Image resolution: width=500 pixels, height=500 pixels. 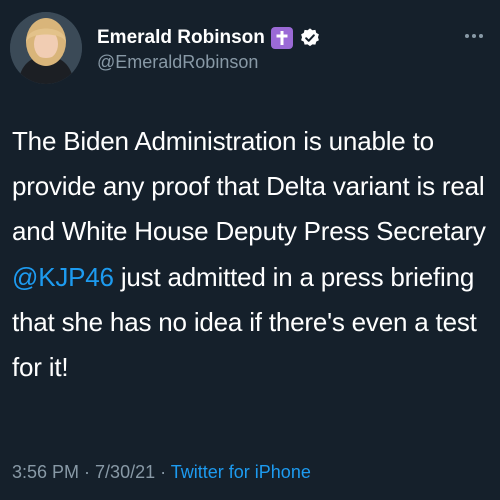 What do you see at coordinates (63, 277) in the screenshot?
I see `mention-link: @KJP46` at bounding box center [63, 277].